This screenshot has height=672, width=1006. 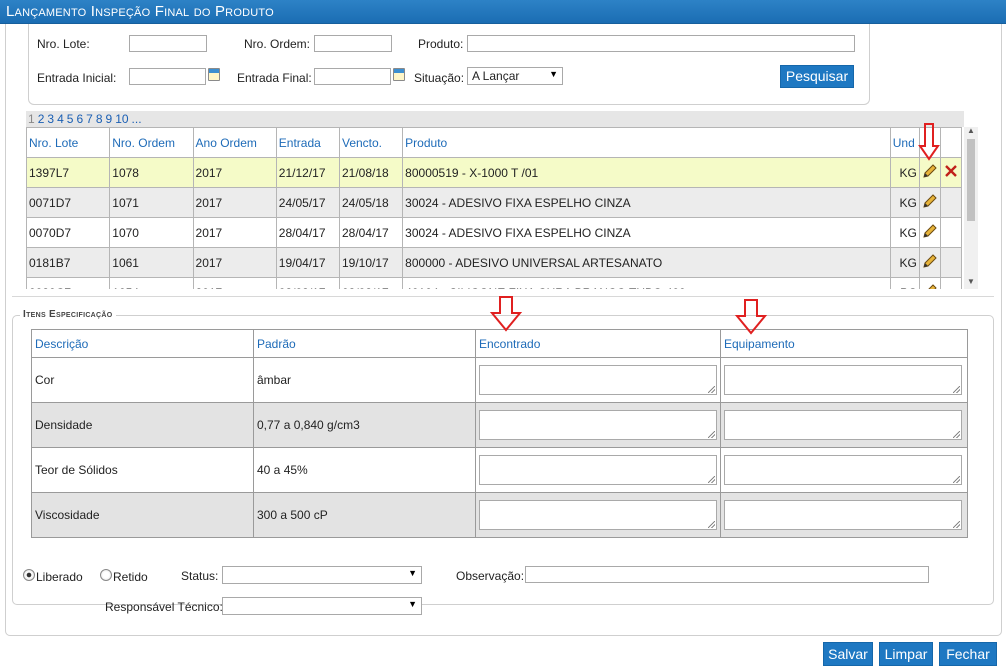 What do you see at coordinates (971, 130) in the screenshot?
I see `scroll-up-icon: ▲` at bounding box center [971, 130].